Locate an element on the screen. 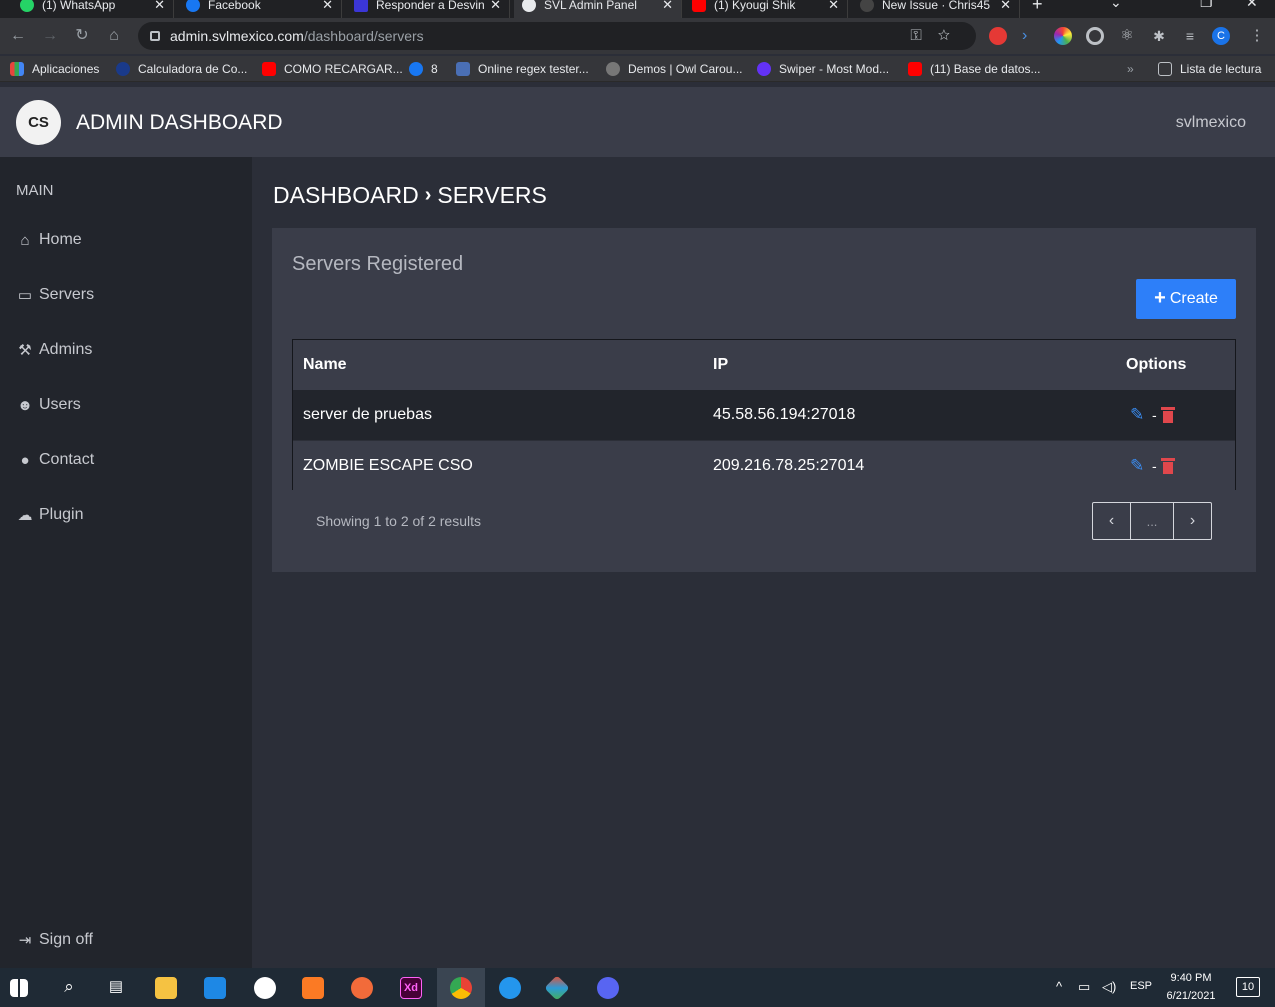 Image resolution: width=1275 pixels, height=1007 pixels. sidebar-item-plugin: ☁ Plugin is located at coordinates (50, 515).